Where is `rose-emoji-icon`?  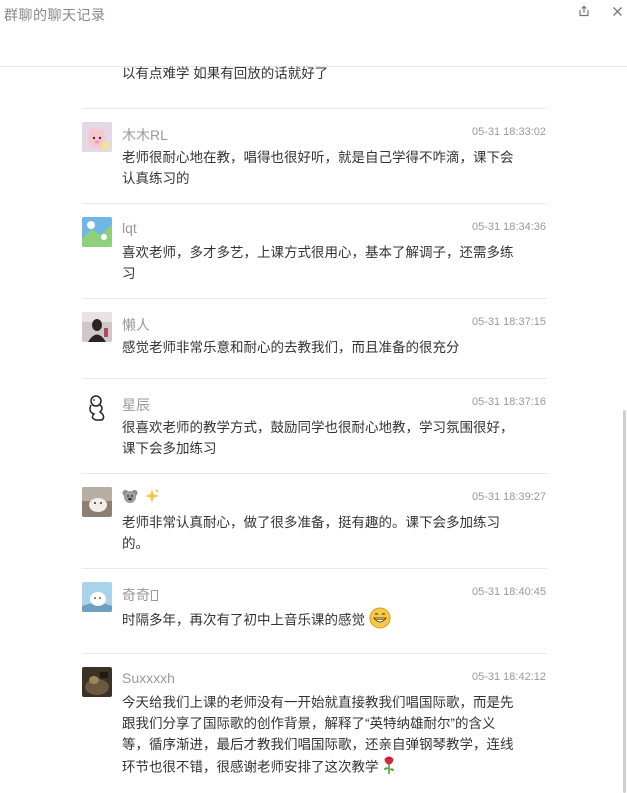
rose-emoji-icon is located at coordinates (389, 768).